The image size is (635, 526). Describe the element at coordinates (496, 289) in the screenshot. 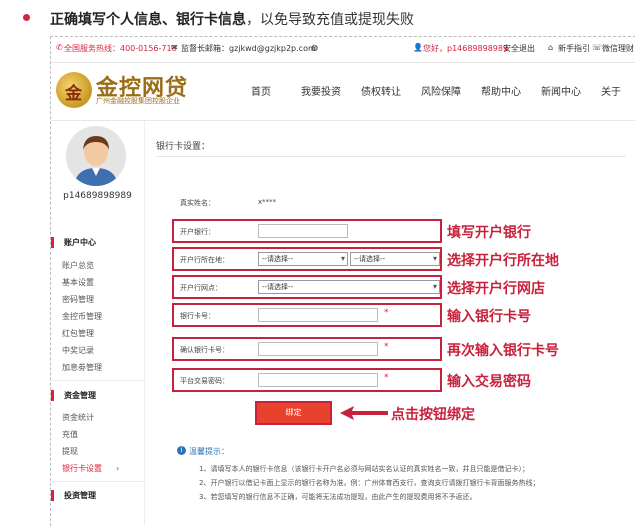

I see `branch-annotation: 选择开户行网店` at that location.